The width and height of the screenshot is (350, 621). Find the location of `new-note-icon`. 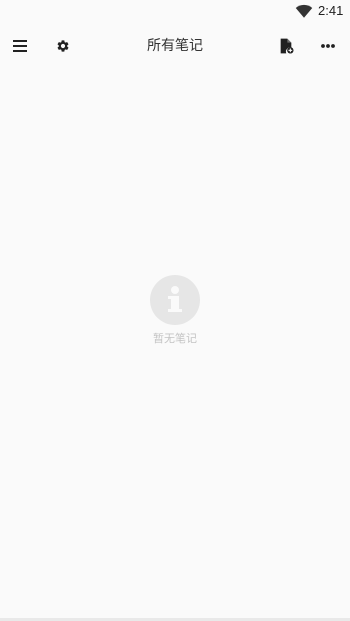

new-note-icon is located at coordinates (287, 46).